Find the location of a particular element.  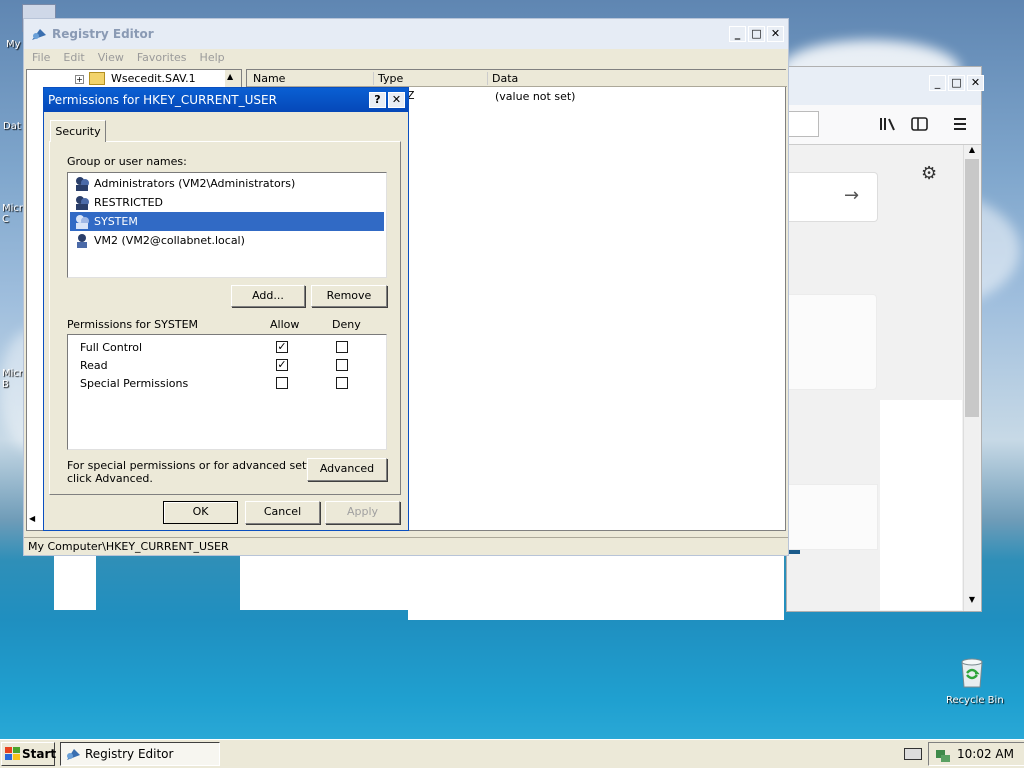

start-button: Start is located at coordinates (29, 754).